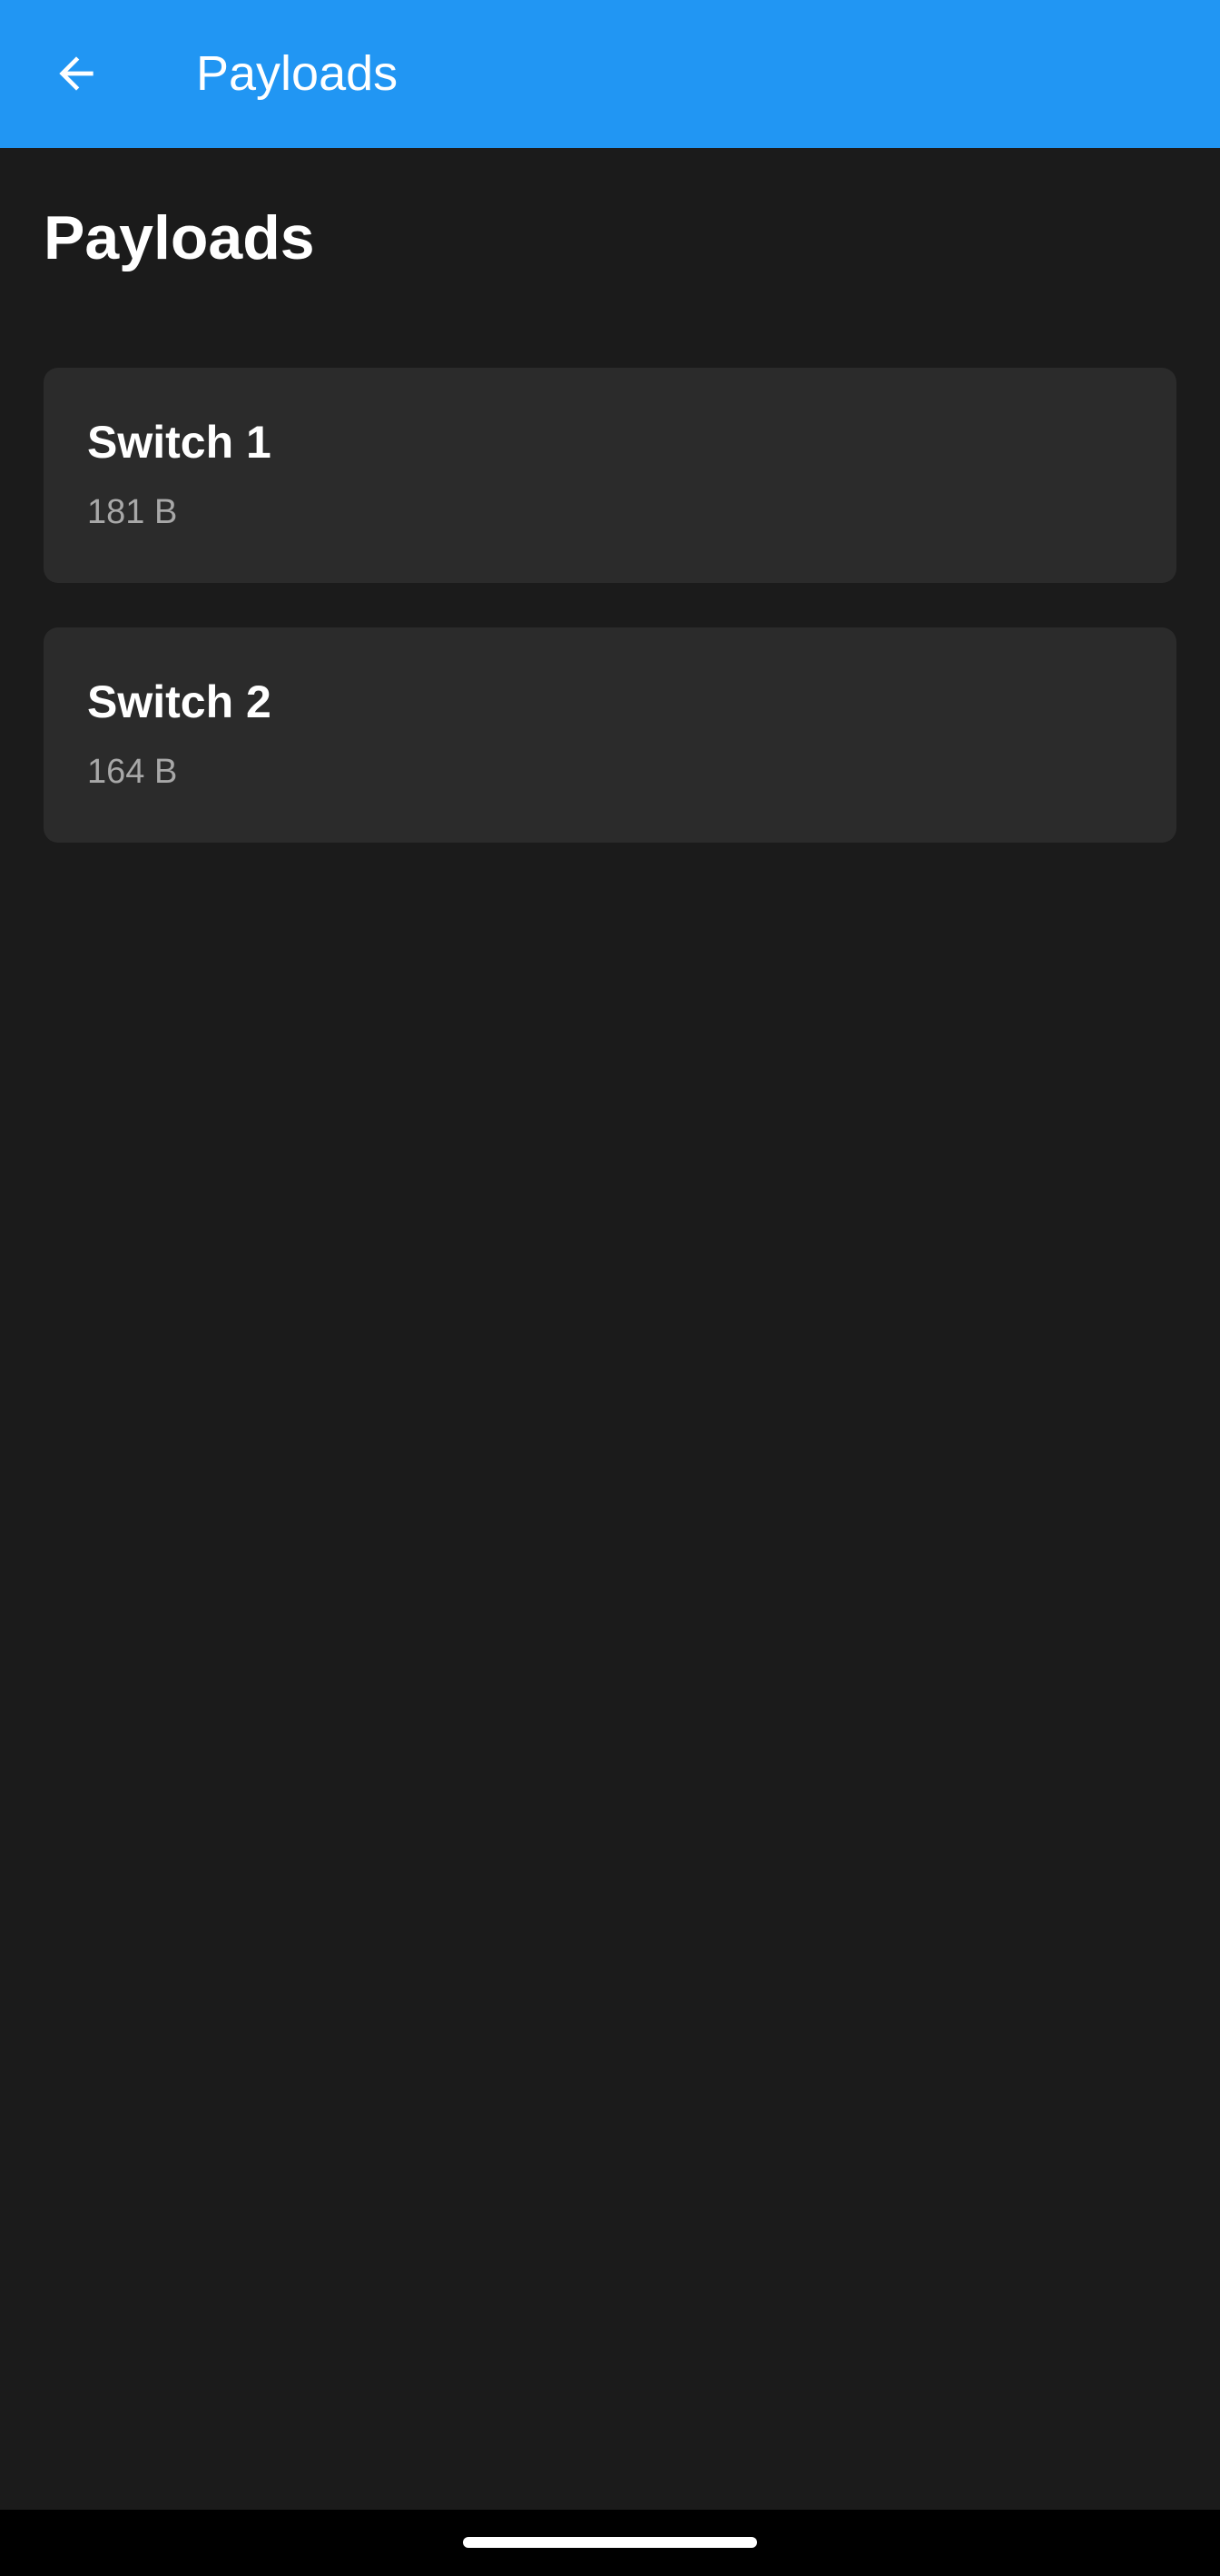 This screenshot has height=2576, width=1220. What do you see at coordinates (610, 2542) in the screenshot?
I see `home-gesture-handle` at bounding box center [610, 2542].